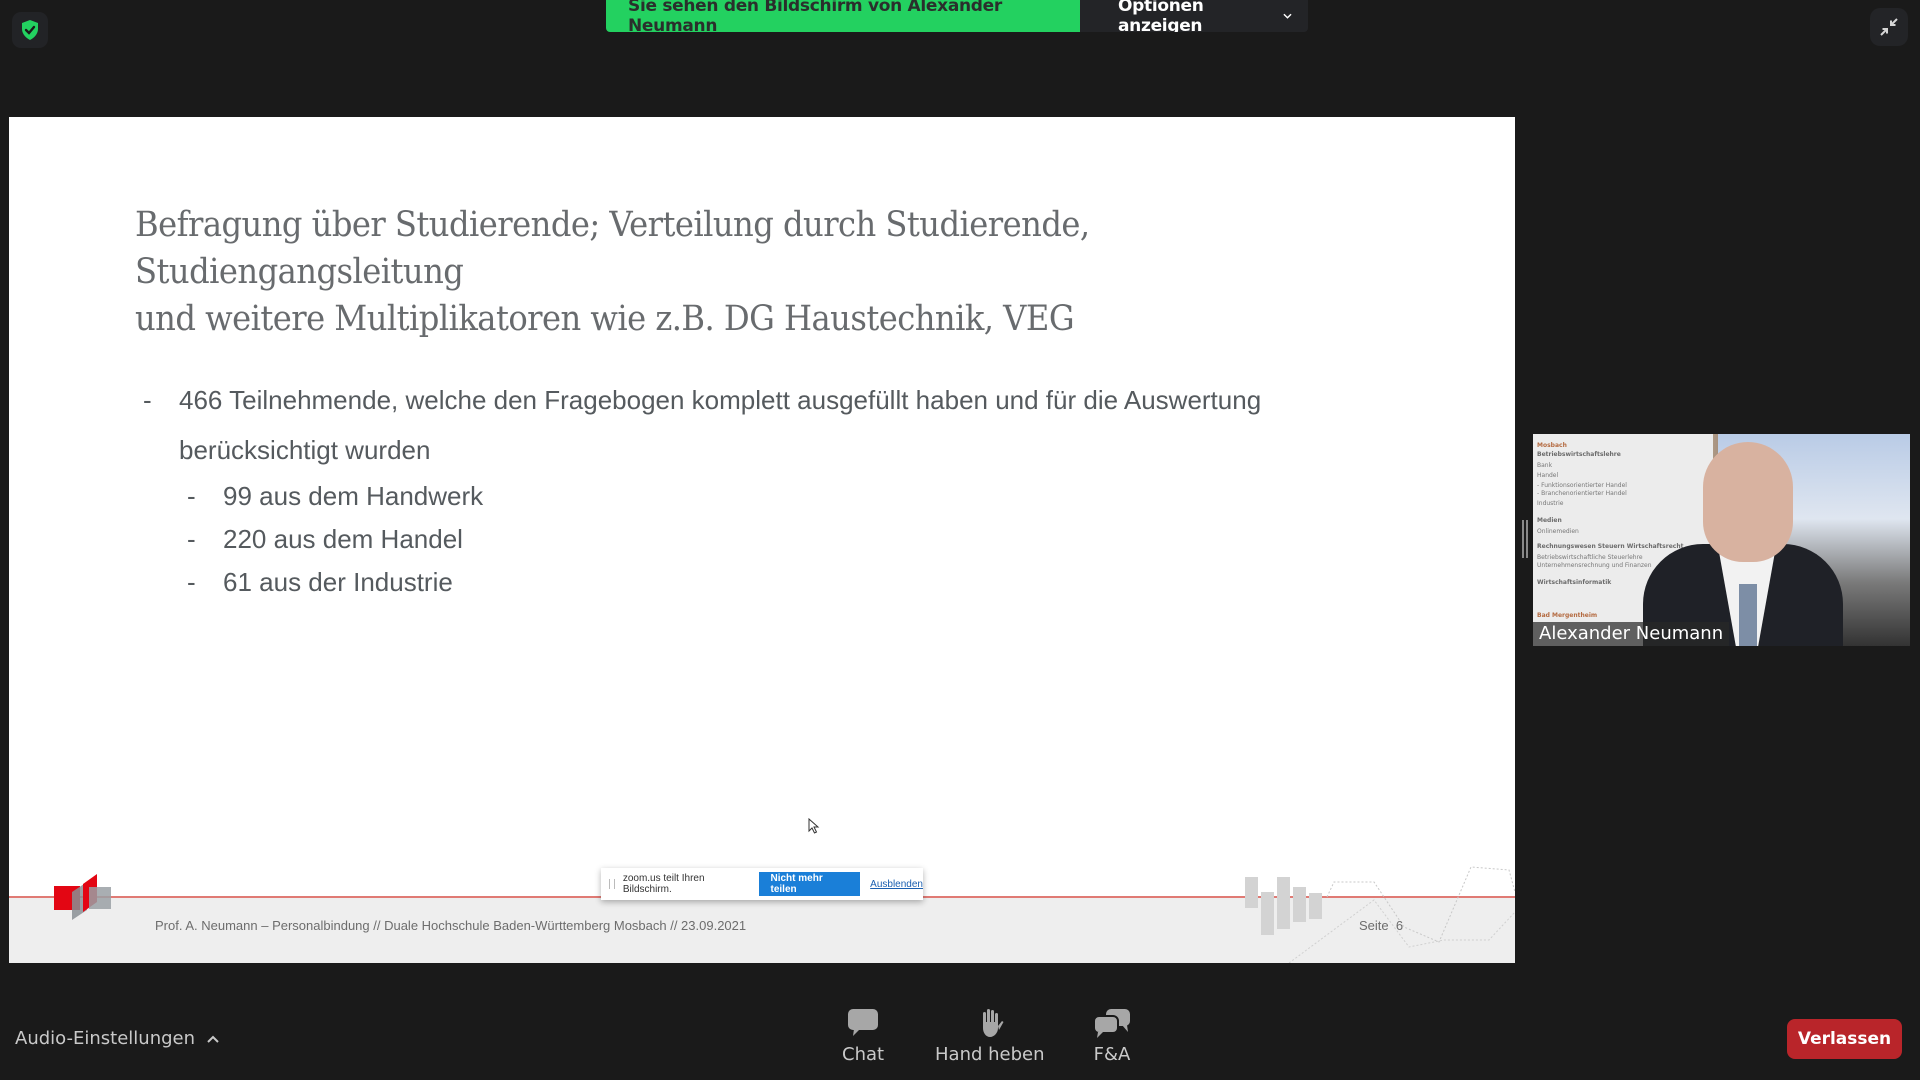 The width and height of the screenshot is (1920, 1080). I want to click on leave-meeting-button: Verlassen, so click(1844, 1039).